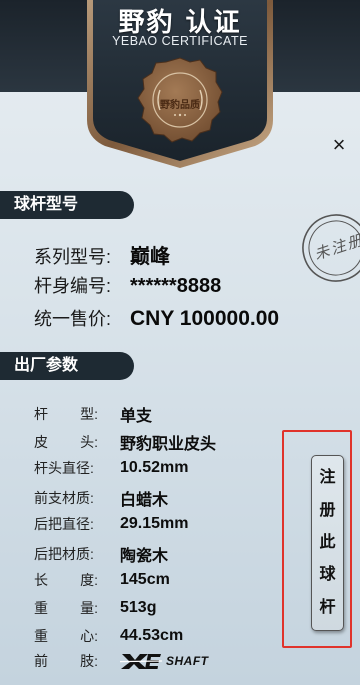 The height and width of the screenshot is (685, 360). I want to click on spec-value: 10.52mm, so click(154, 467).